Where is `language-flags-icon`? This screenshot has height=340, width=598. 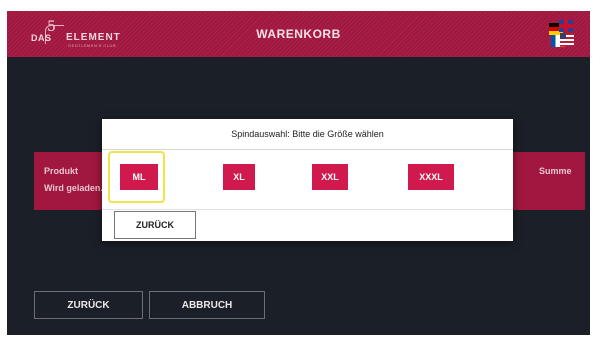
language-flags-icon is located at coordinates (561, 34).